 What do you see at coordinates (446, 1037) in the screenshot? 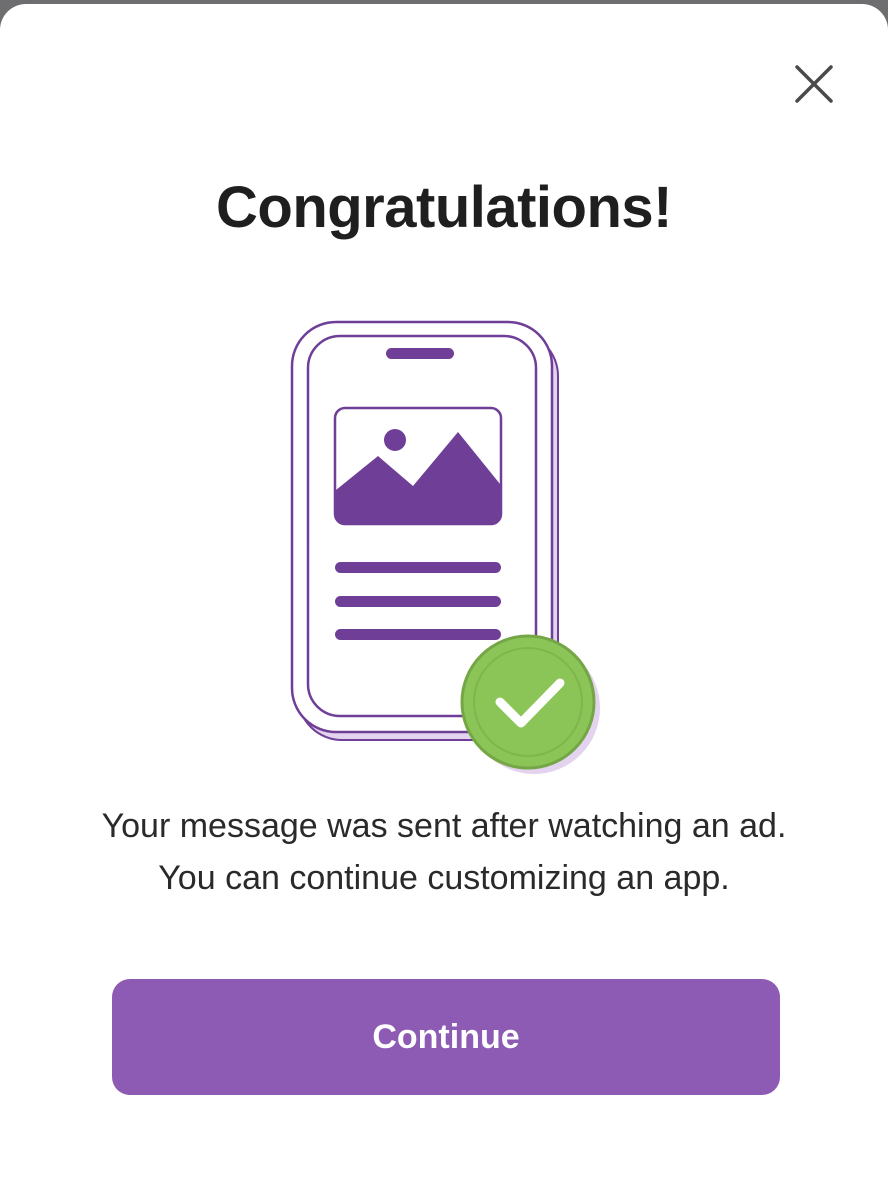
I see `continue-button: Continue` at bounding box center [446, 1037].